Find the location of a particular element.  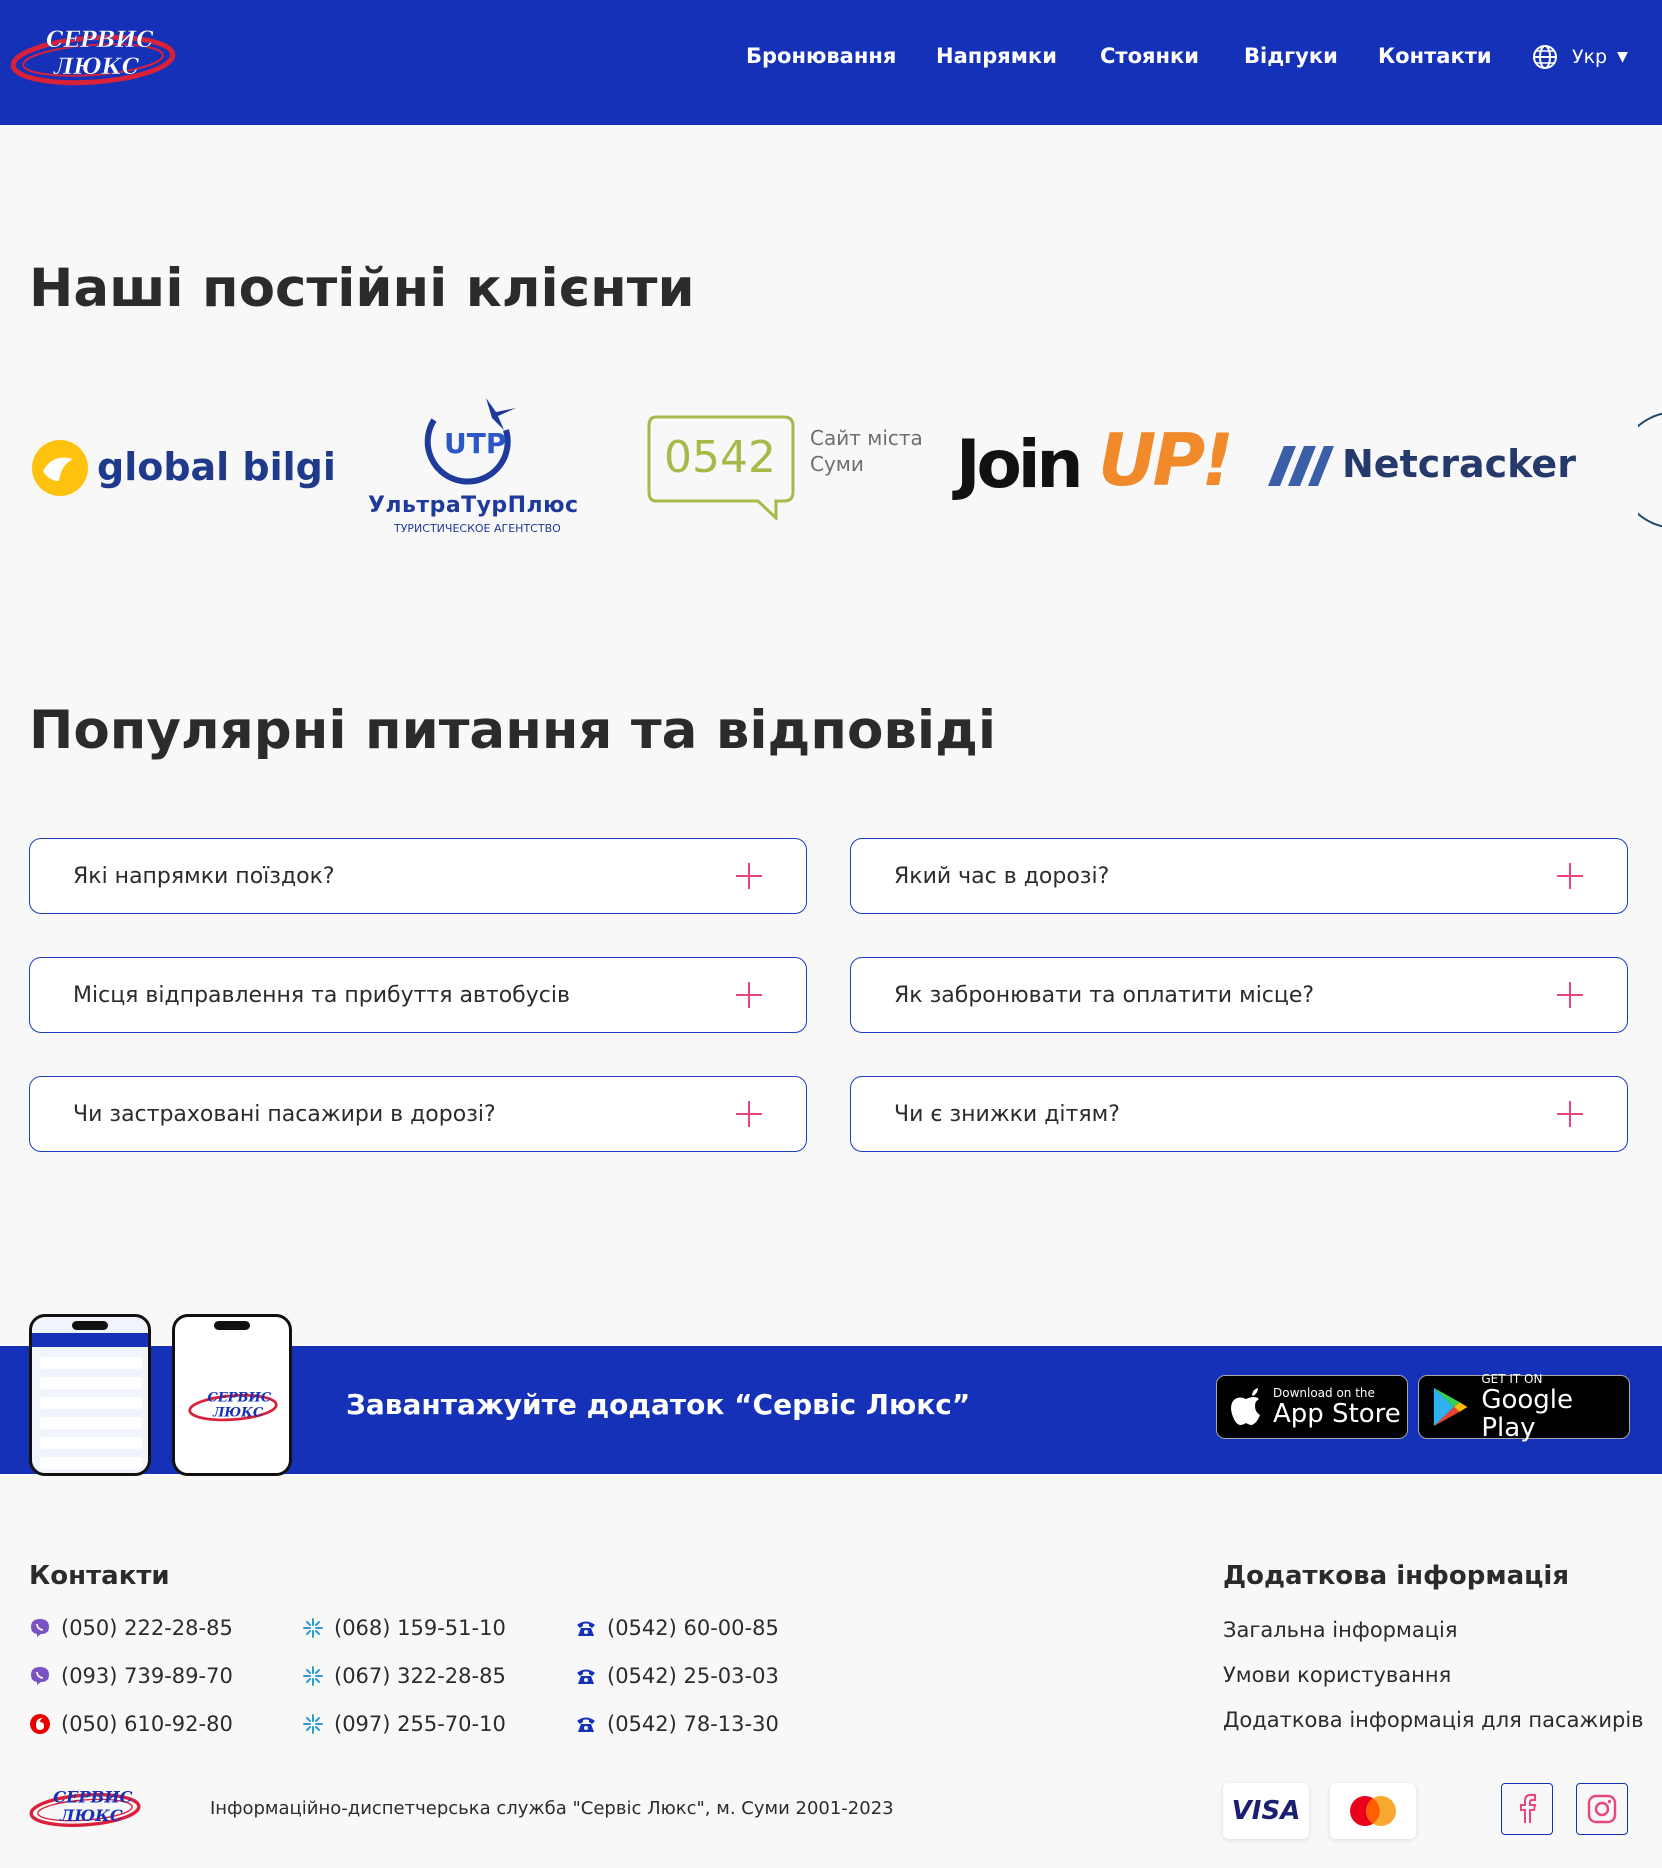

faq-item: Який час в дорозі? is located at coordinates (1239, 876).